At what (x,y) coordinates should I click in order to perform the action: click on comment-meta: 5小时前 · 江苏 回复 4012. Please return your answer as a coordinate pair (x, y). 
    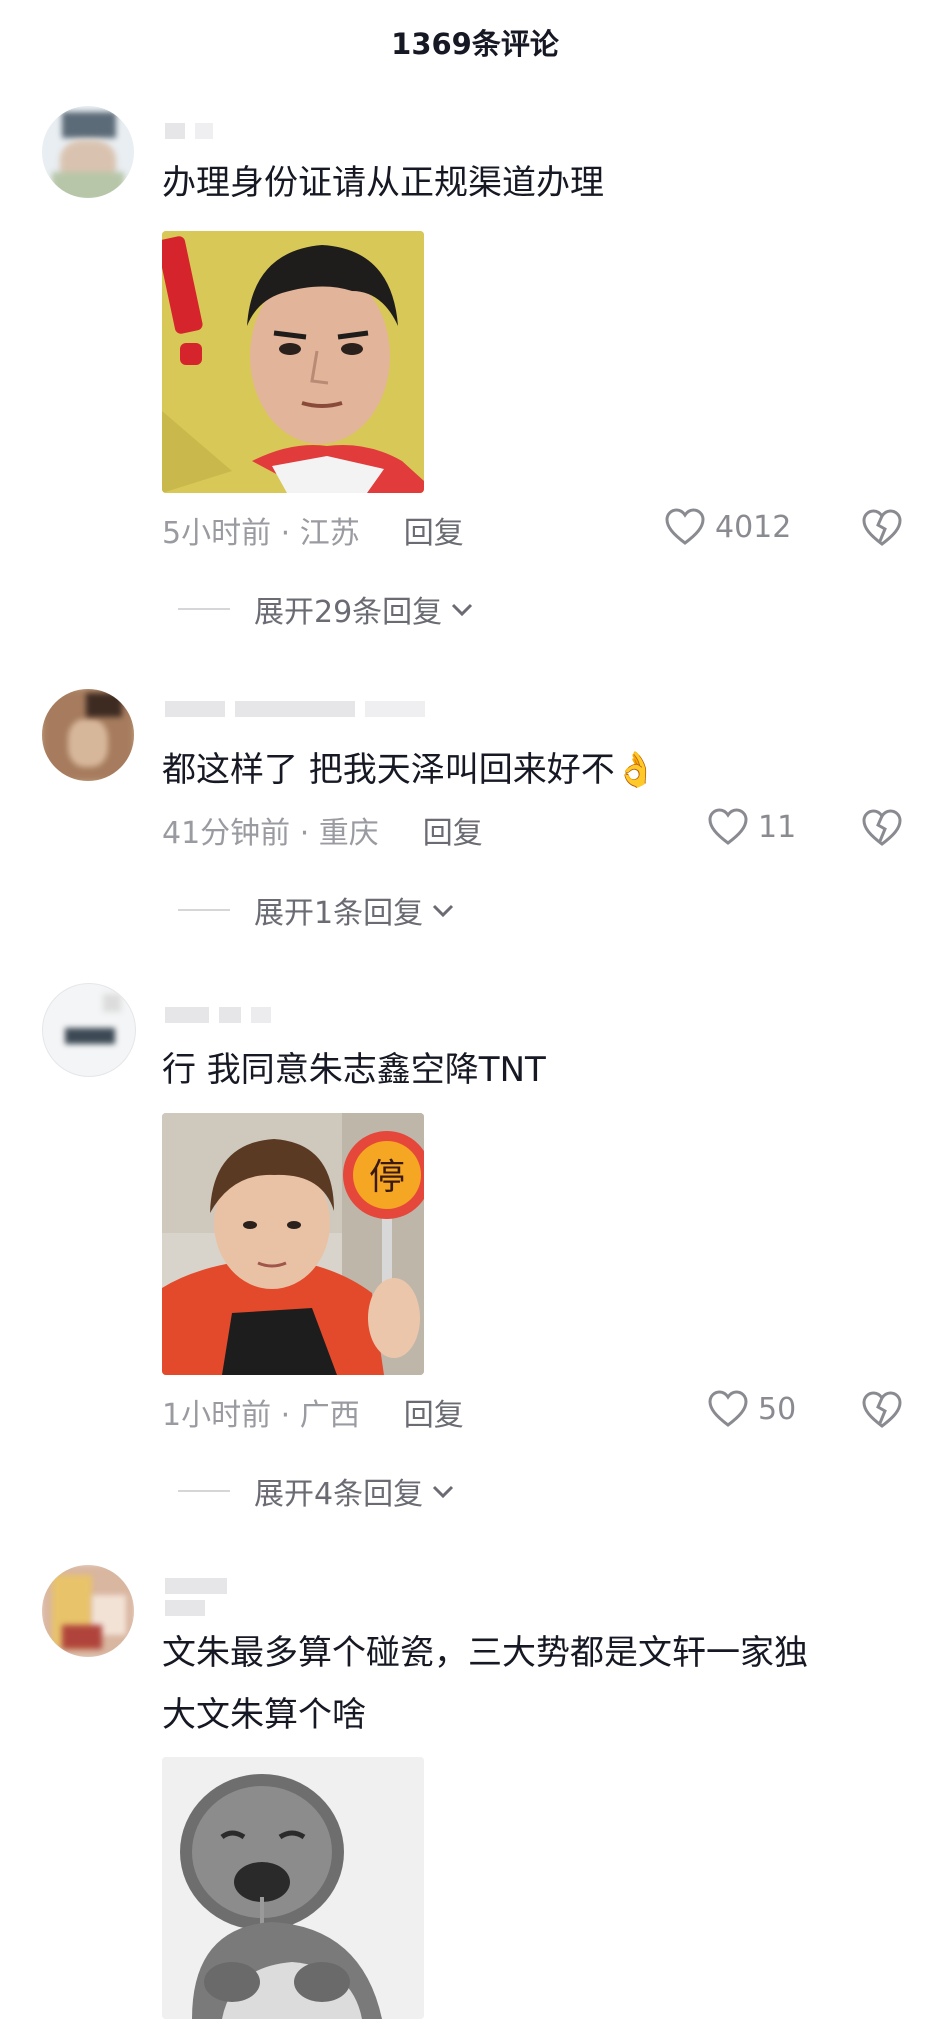
    Looking at the image, I should click on (532, 530).